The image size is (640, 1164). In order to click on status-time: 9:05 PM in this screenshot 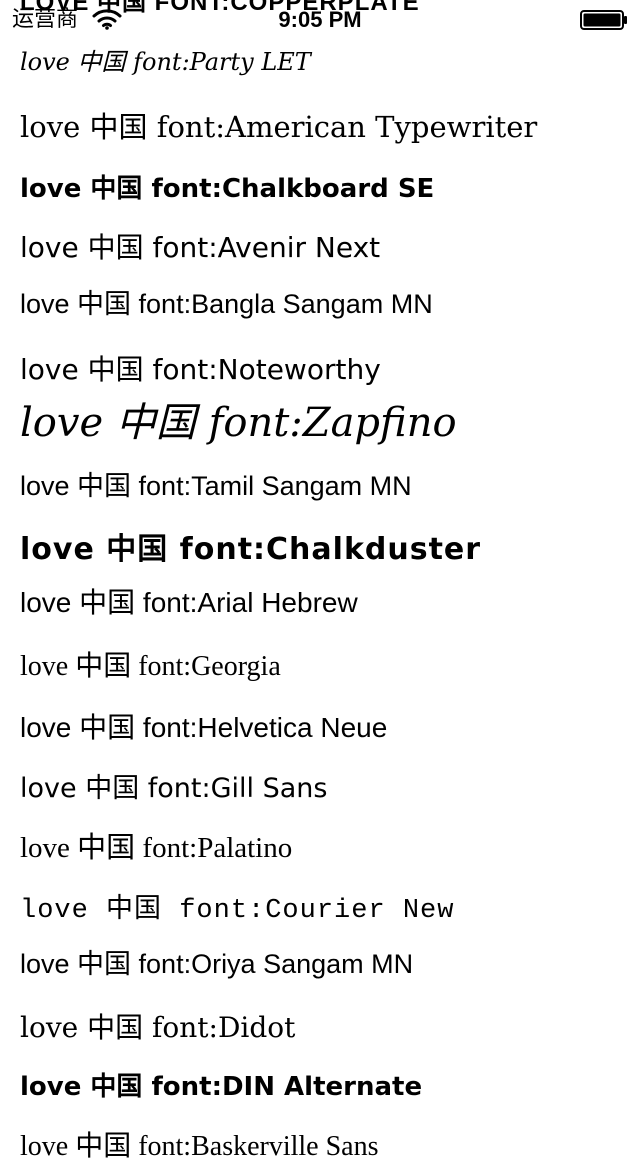, I will do `click(320, 19)`.